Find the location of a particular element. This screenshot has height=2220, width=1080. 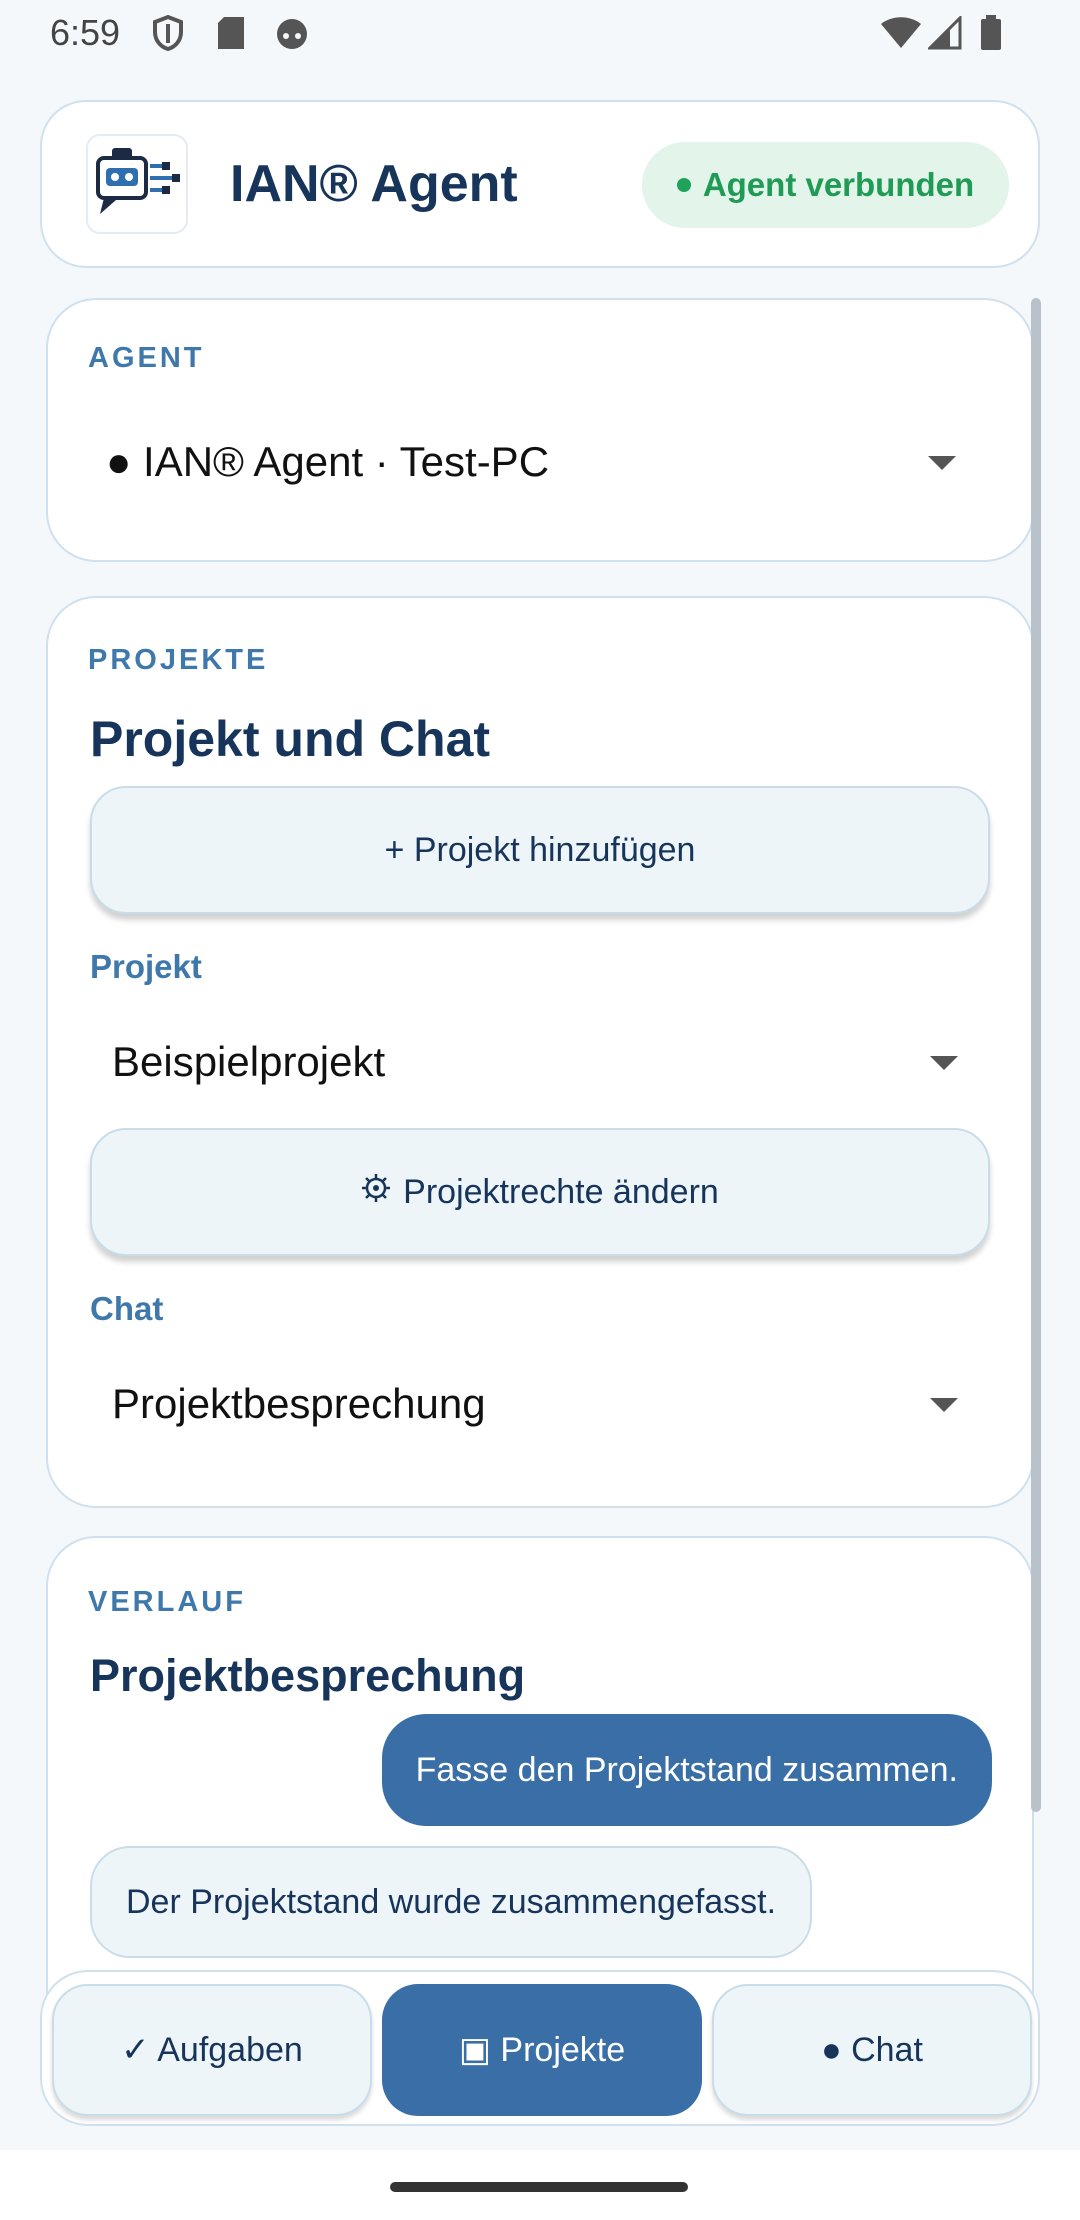

agent-message-bubble: Der Projektstand wurde zusammengefasst. is located at coordinates (451, 1902).